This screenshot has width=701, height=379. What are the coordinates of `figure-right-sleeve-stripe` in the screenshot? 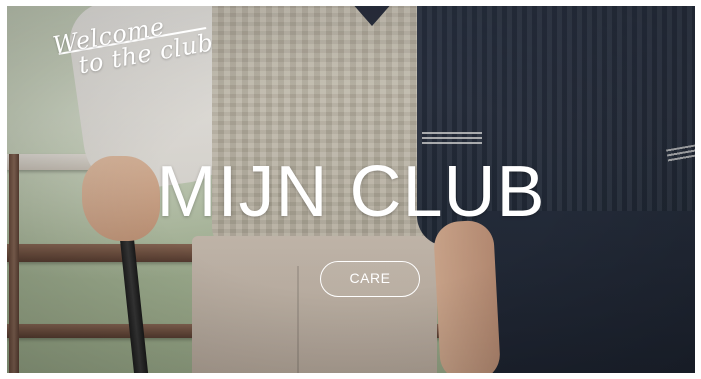 It's located at (452, 139).